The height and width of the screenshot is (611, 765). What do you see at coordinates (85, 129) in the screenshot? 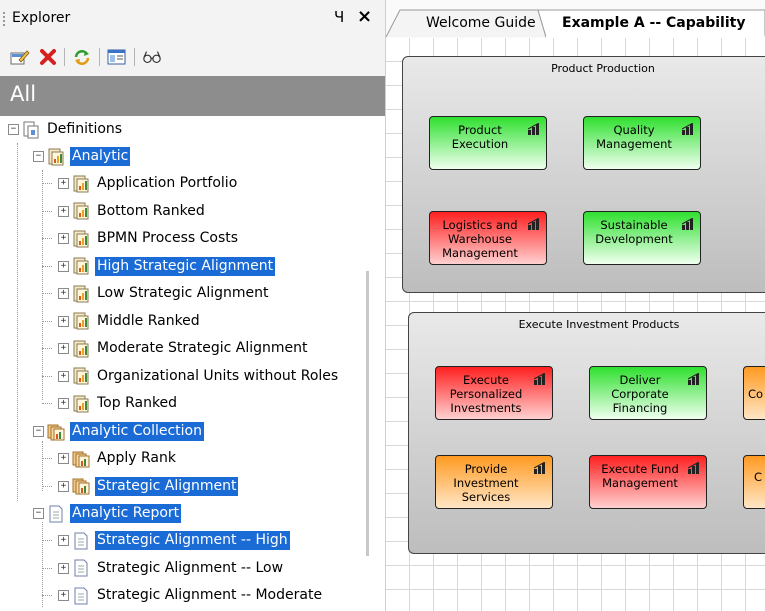
I see `tree-label: Definitions` at bounding box center [85, 129].